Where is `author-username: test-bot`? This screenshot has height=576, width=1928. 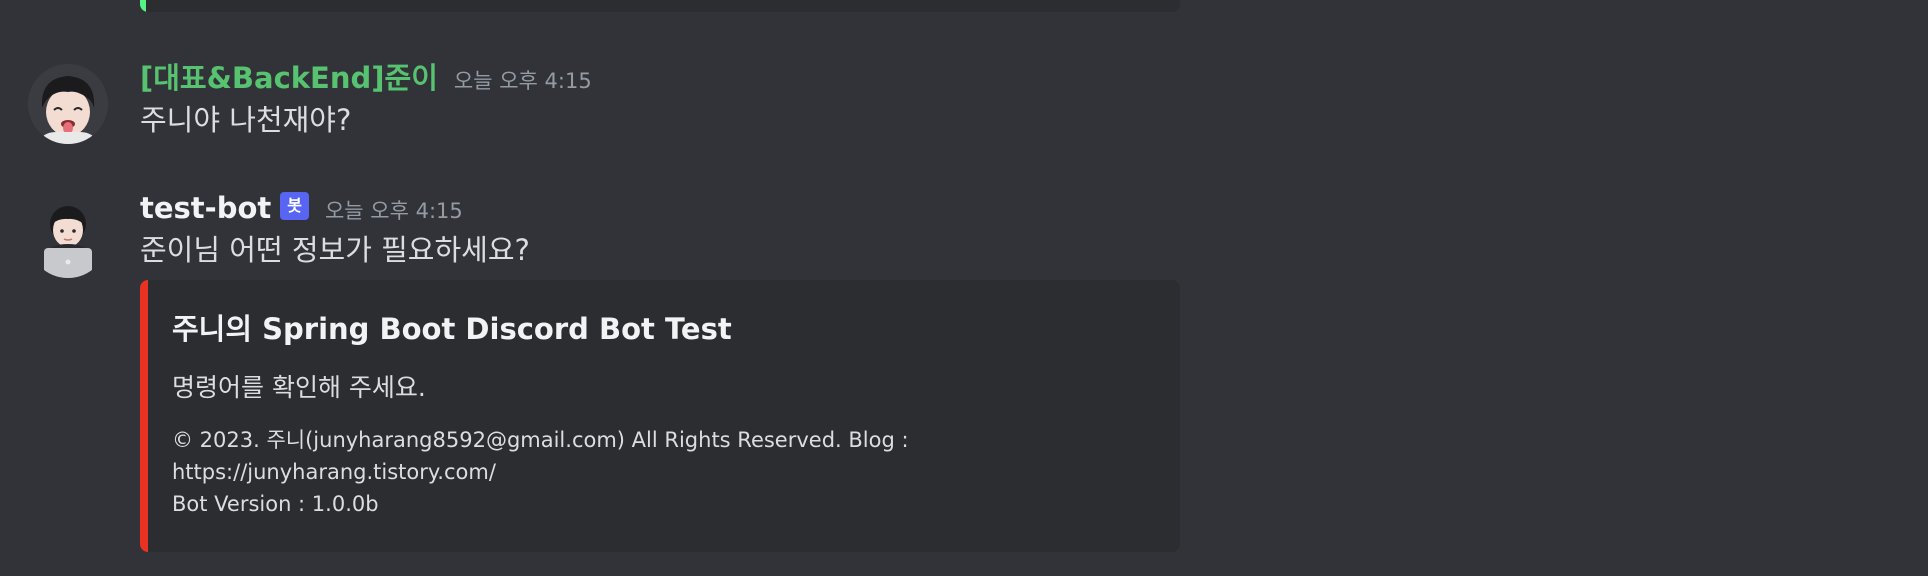 author-username: test-bot is located at coordinates (205, 208).